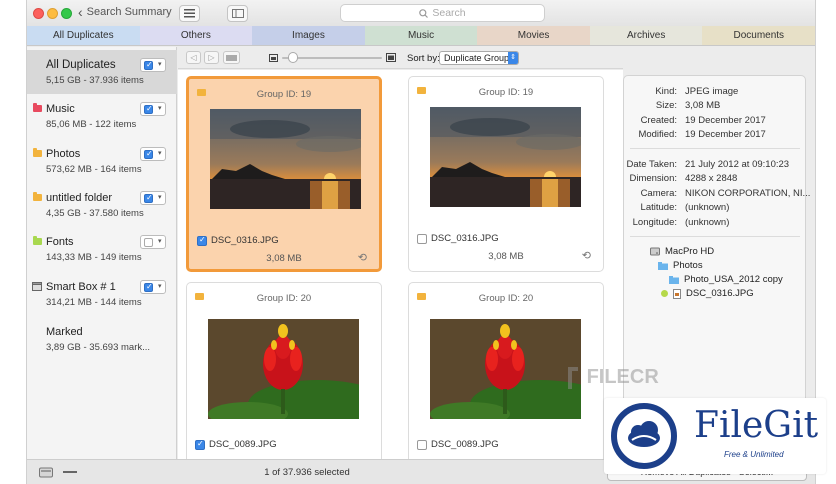  What do you see at coordinates (293, 57) in the screenshot?
I see `zoom-slider-thumb` at bounding box center [293, 57].